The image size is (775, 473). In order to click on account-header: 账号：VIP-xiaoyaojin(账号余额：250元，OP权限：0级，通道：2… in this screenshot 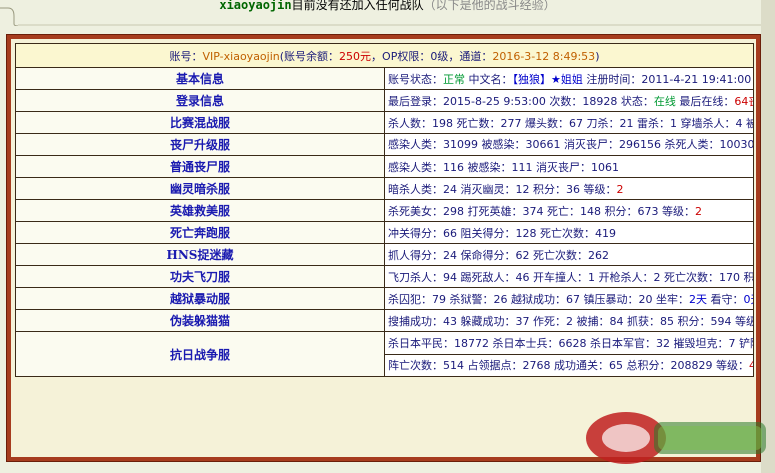, I will do `click(384, 55)`.